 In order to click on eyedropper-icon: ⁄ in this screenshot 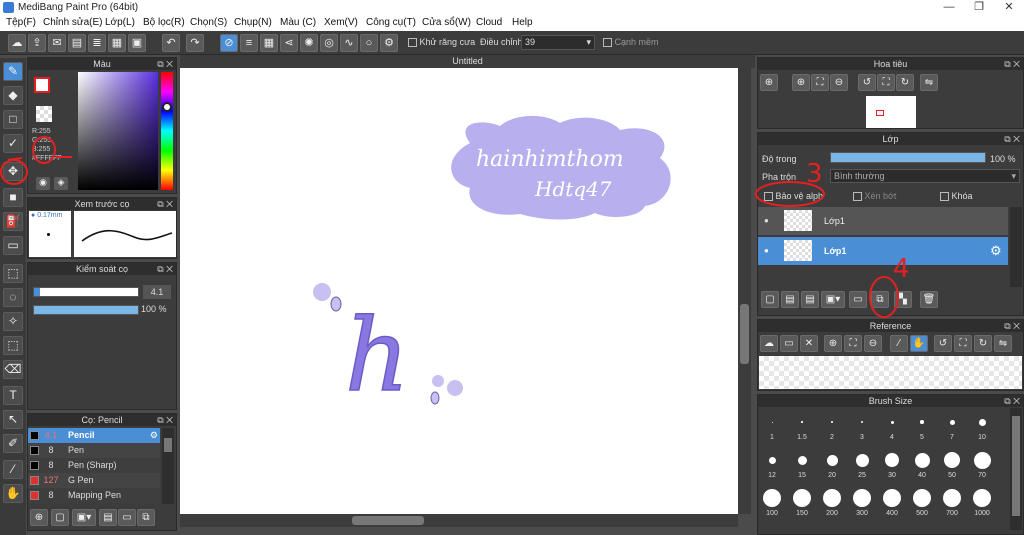, I will do `click(899, 343)`.